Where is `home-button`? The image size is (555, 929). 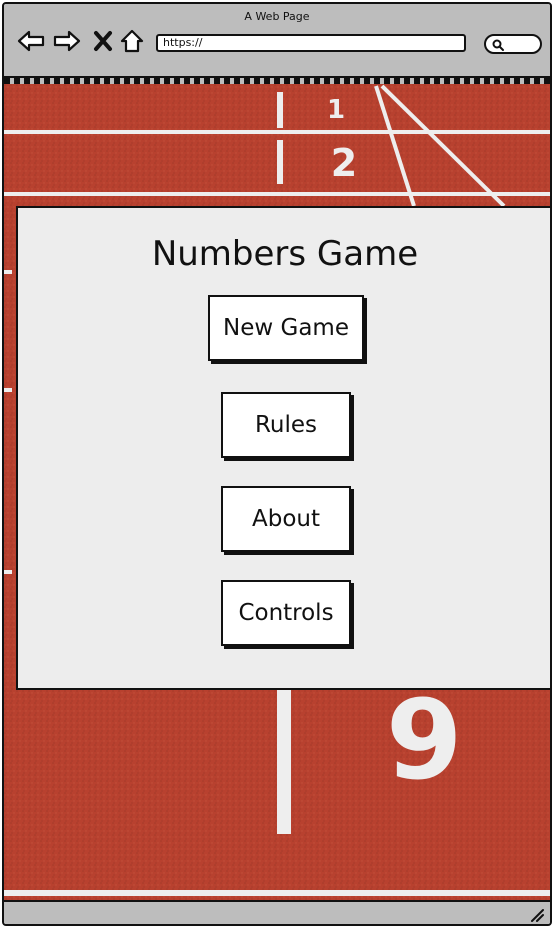
home-button is located at coordinates (132, 41).